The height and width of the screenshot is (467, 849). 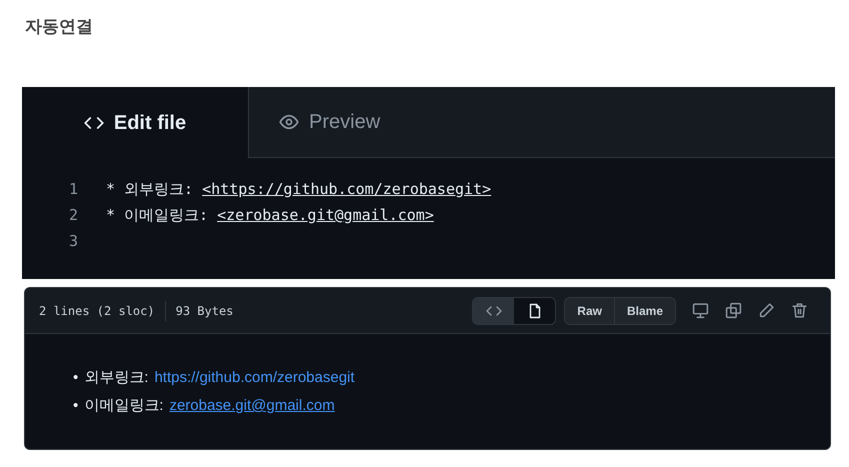 What do you see at coordinates (799, 310) in the screenshot?
I see `trash-icon` at bounding box center [799, 310].